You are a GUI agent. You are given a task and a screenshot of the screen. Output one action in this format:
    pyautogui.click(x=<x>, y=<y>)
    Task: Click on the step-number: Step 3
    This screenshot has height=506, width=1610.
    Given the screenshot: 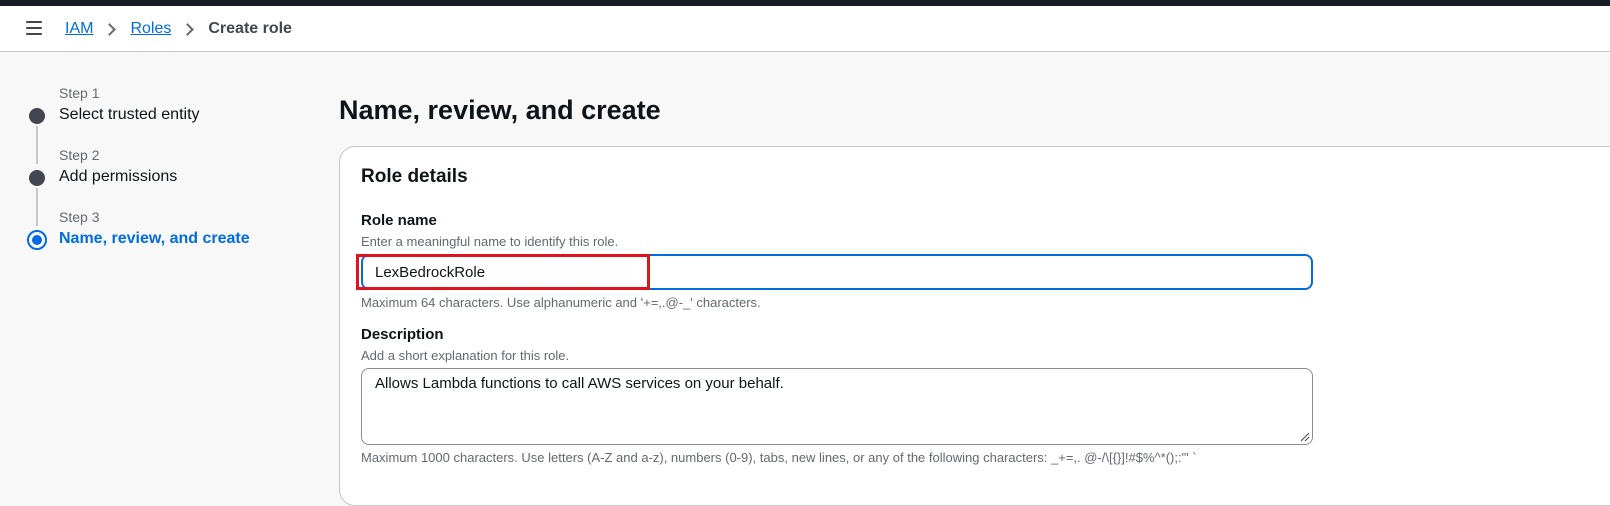 What is the action you would take?
    pyautogui.click(x=79, y=217)
    